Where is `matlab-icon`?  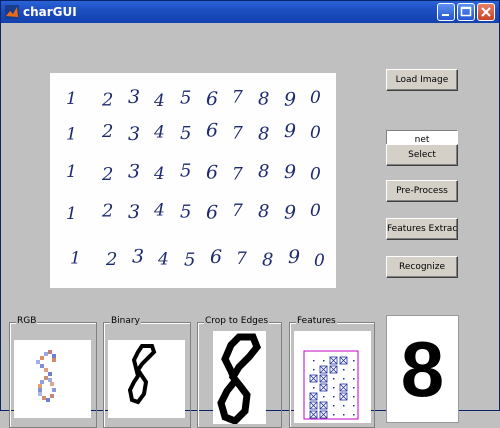
matlab-icon is located at coordinates (12, 12).